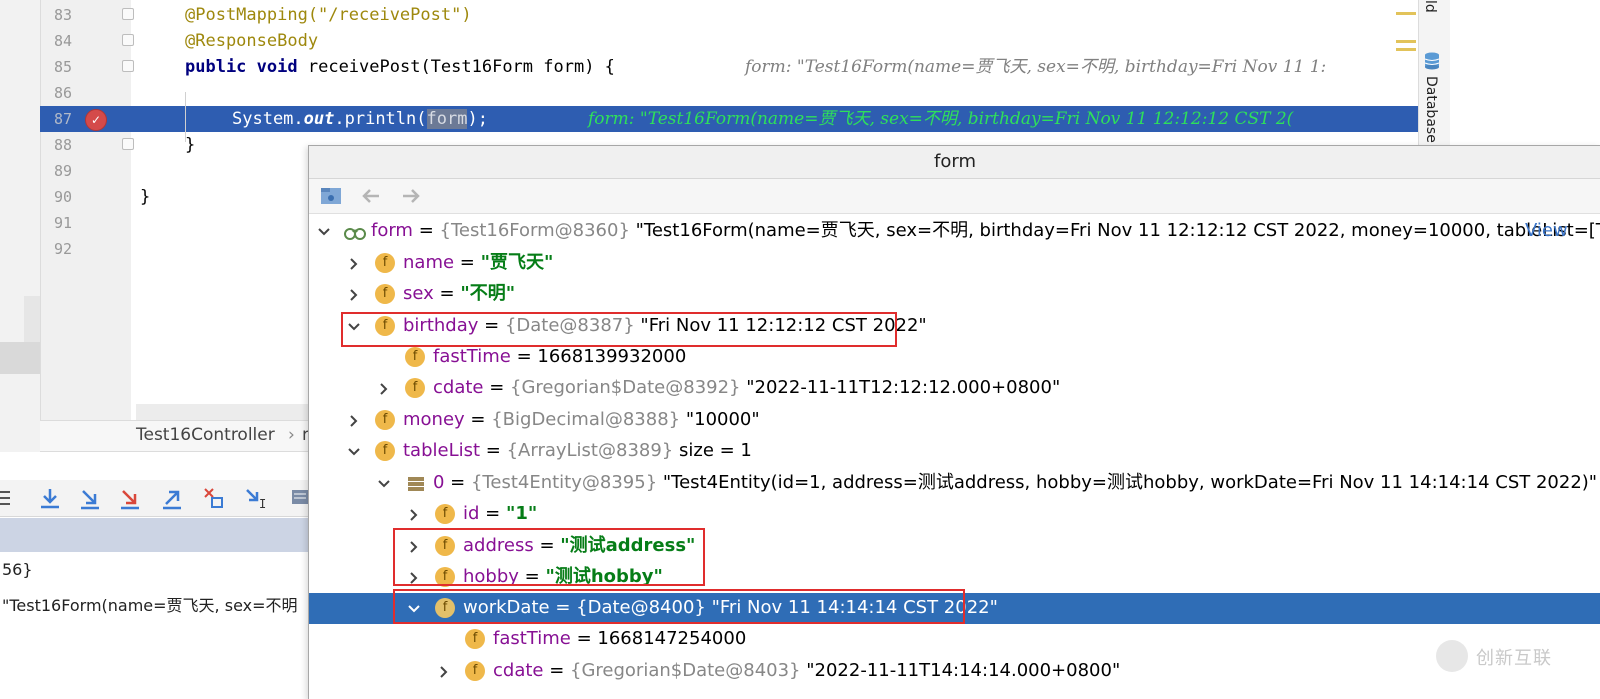 The width and height of the screenshot is (1600, 699). I want to click on node-text: money = {BigDecimal@8388} "10000", so click(581, 419).